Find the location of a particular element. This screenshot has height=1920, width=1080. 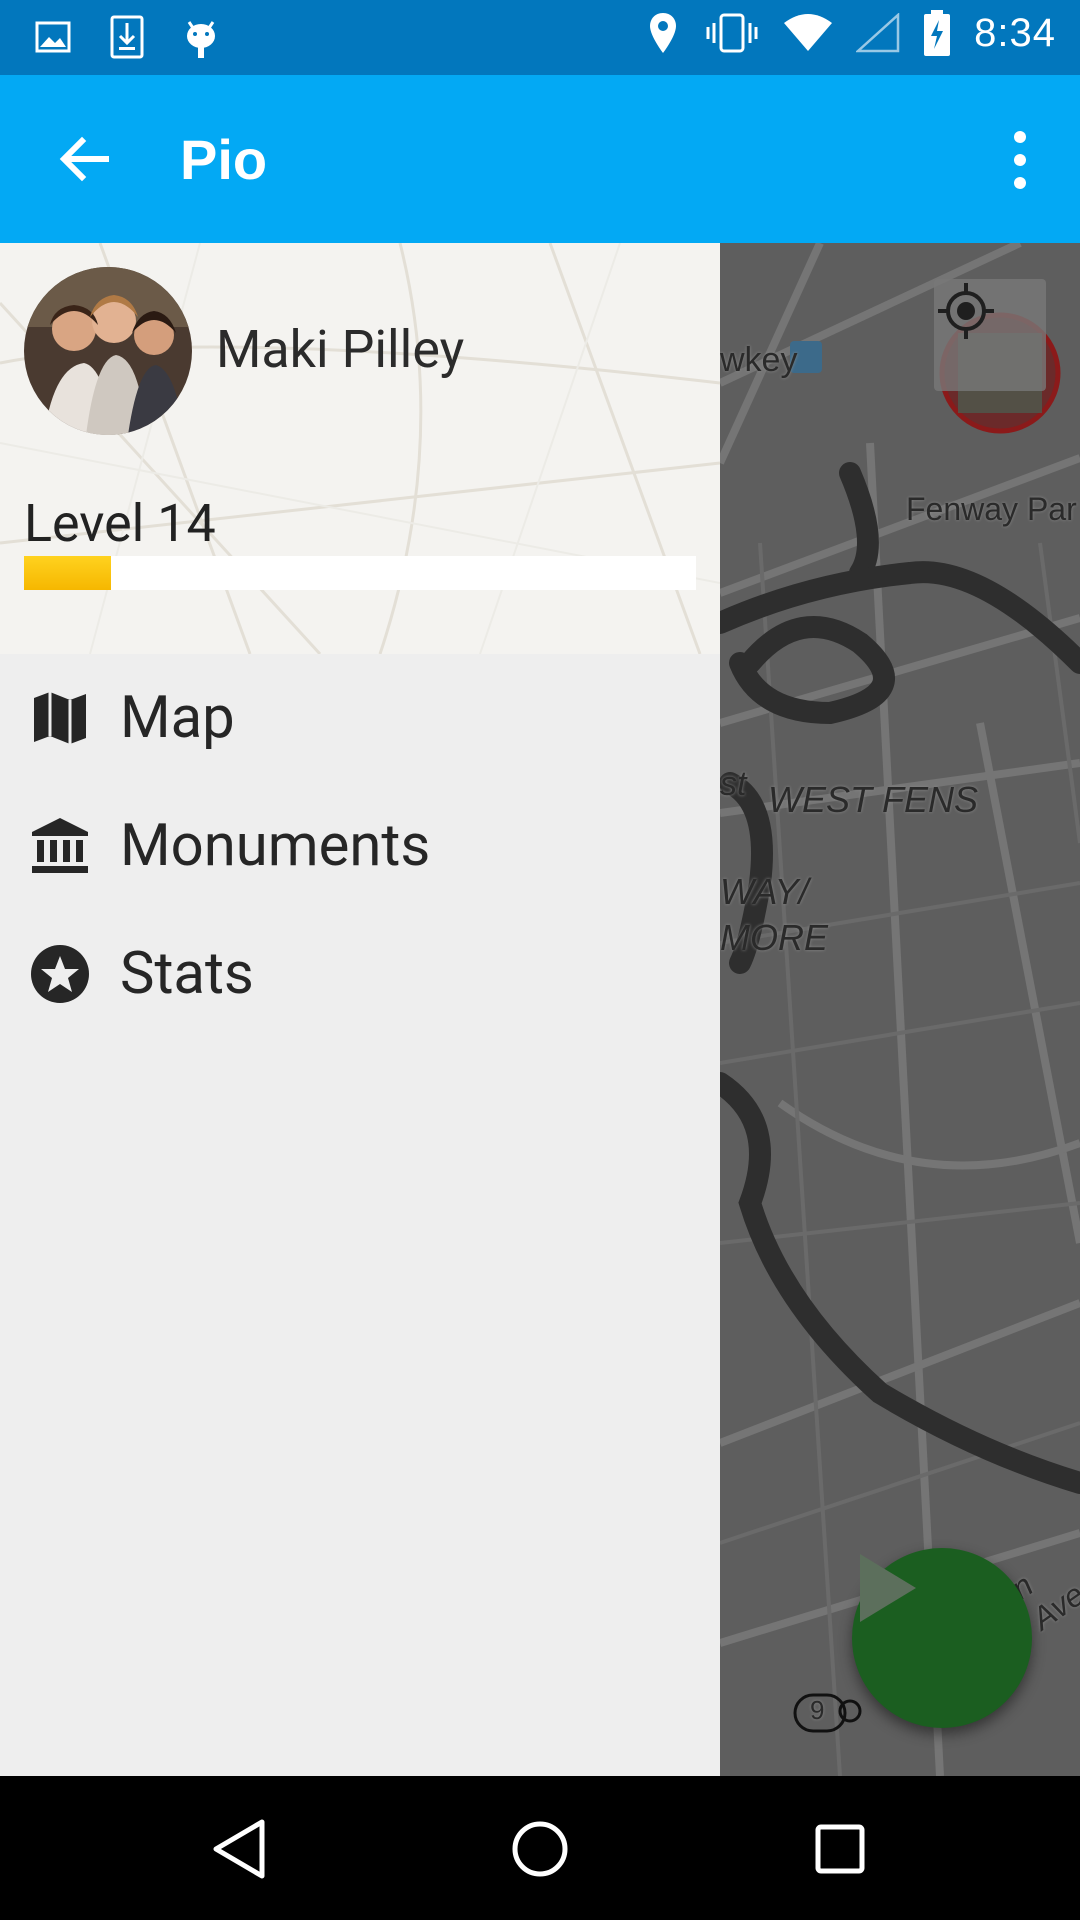

menu-item-monuments: Monuments is located at coordinates (360, 846).